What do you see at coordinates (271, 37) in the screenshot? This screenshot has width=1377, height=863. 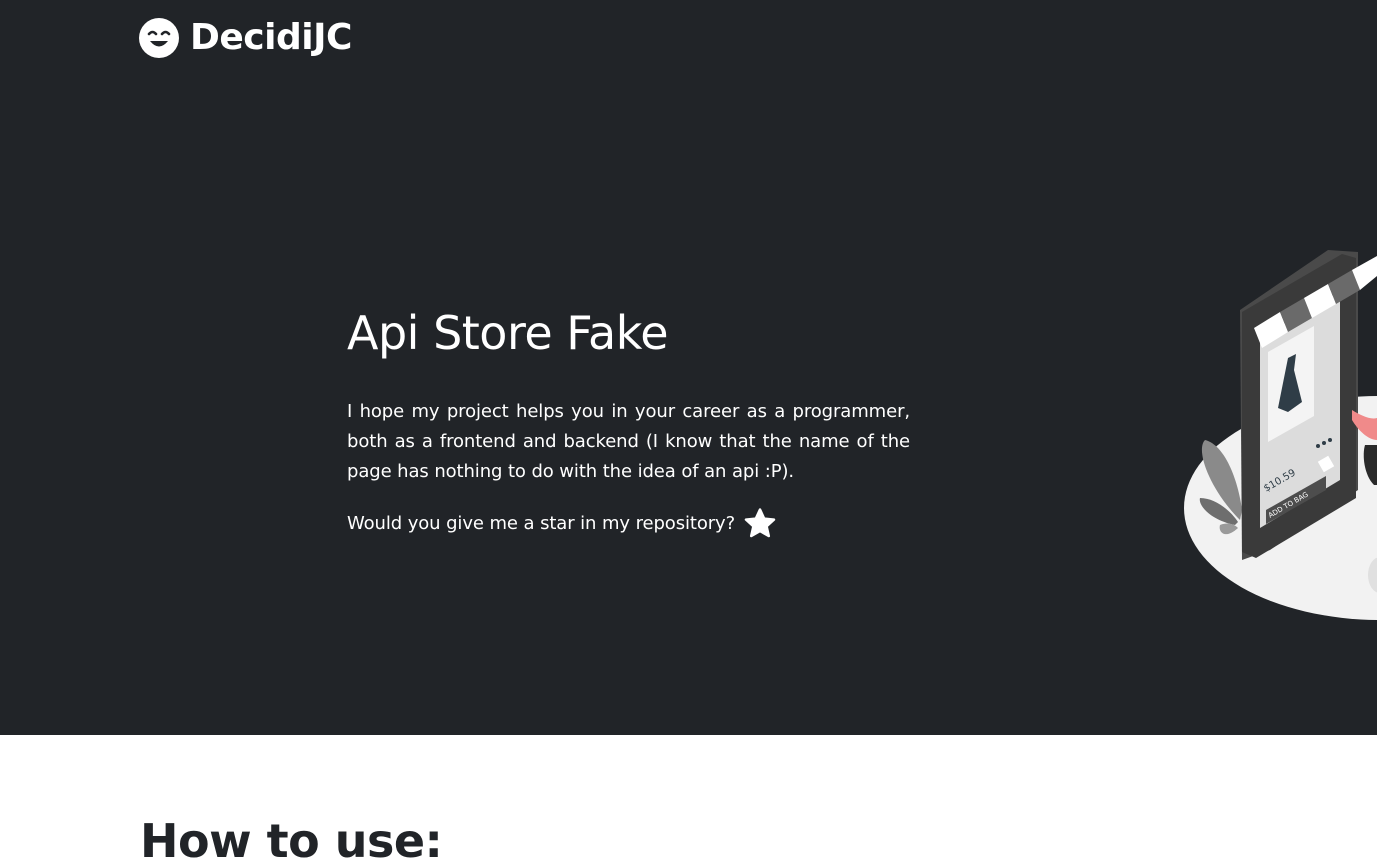 I see `brand-name: DecidiJC` at bounding box center [271, 37].